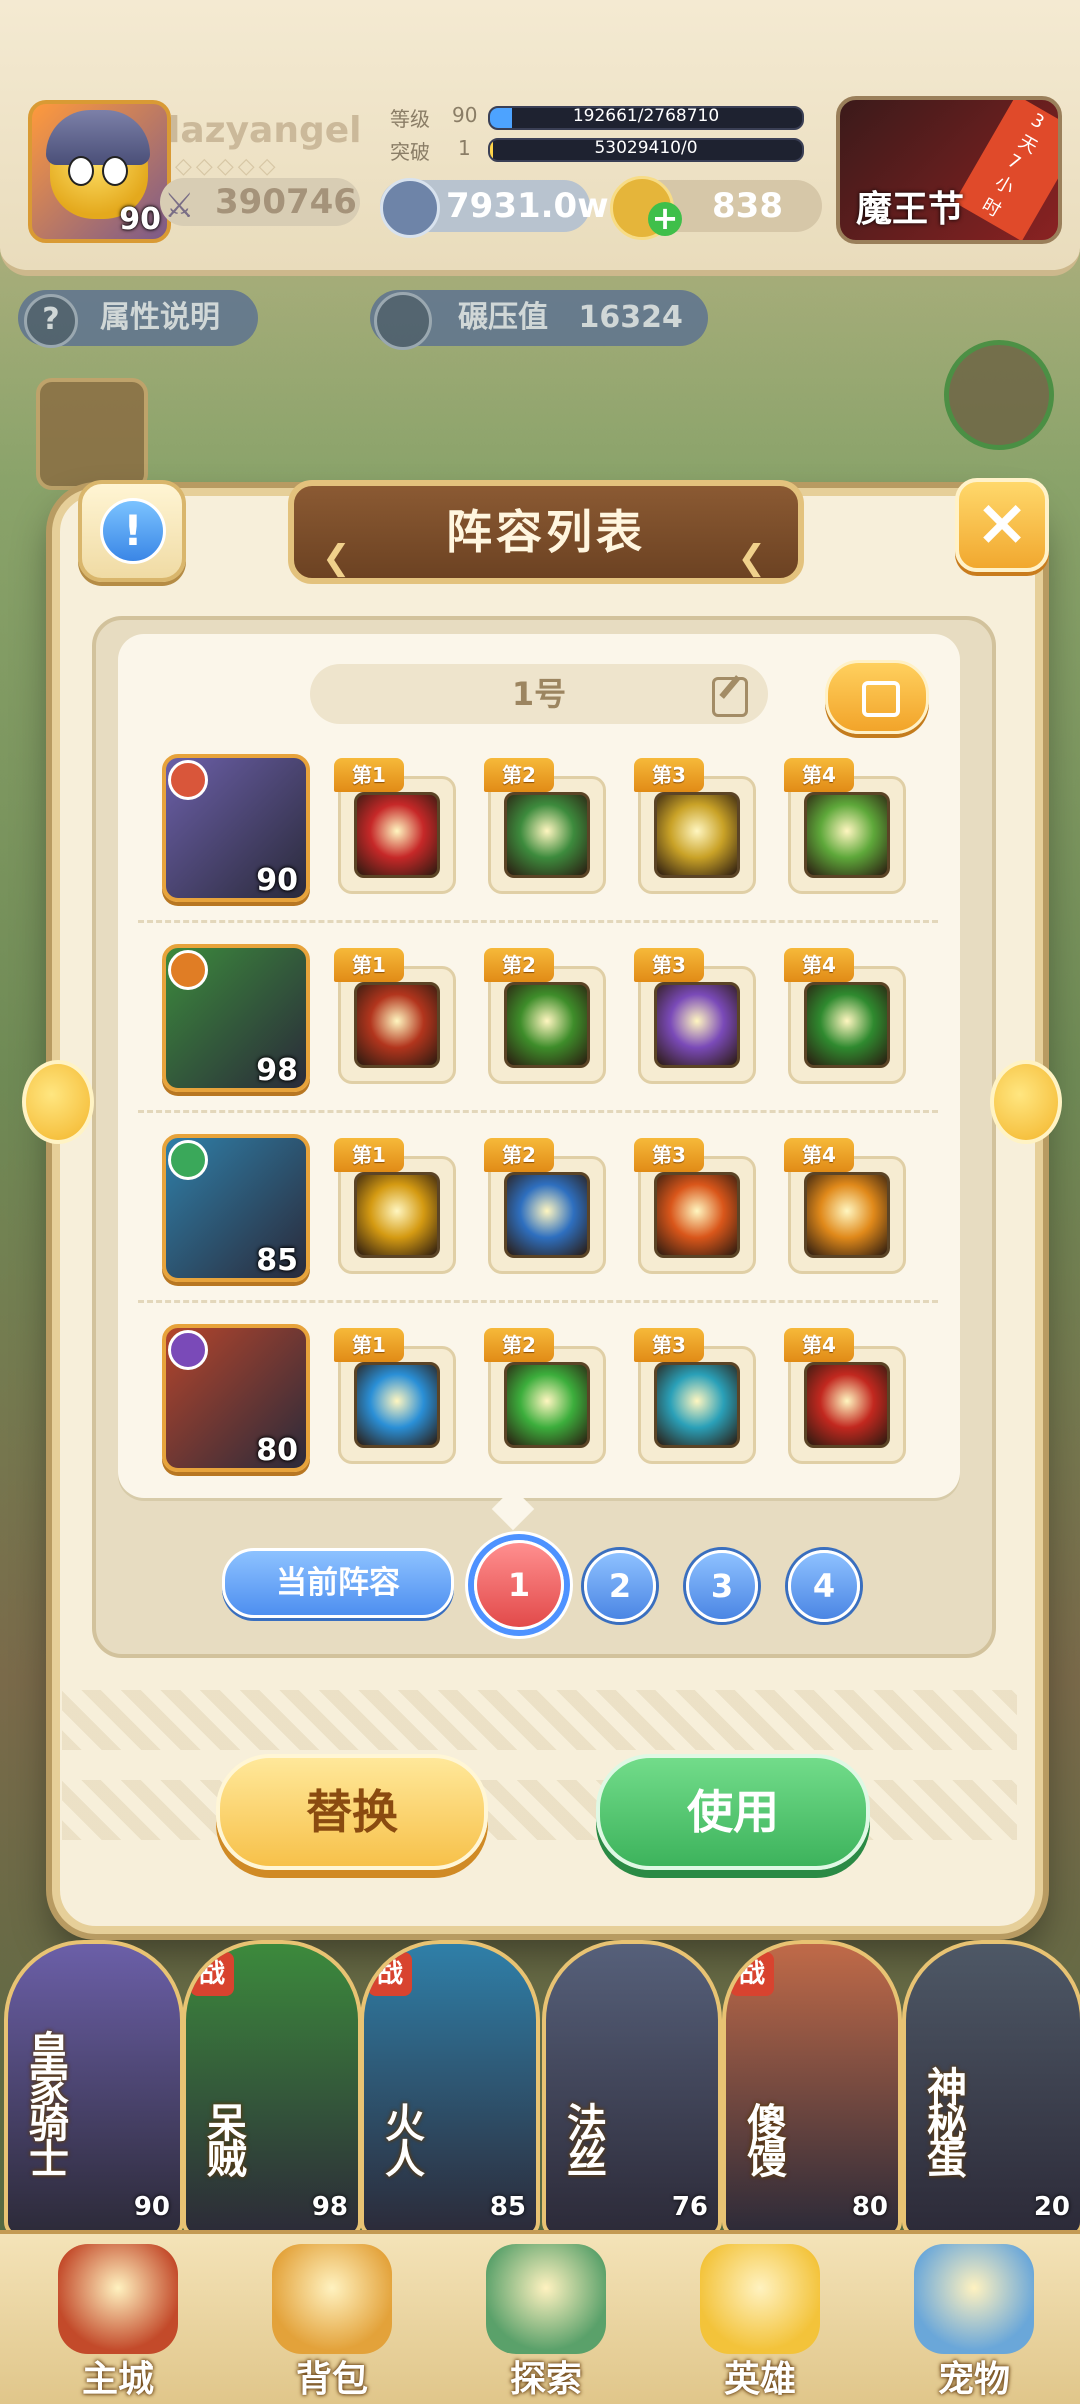 This screenshot has width=1080, height=2404. Describe the element at coordinates (272, 2089) in the screenshot. I see `roster-hero-card: 呆贼 98 战` at that location.